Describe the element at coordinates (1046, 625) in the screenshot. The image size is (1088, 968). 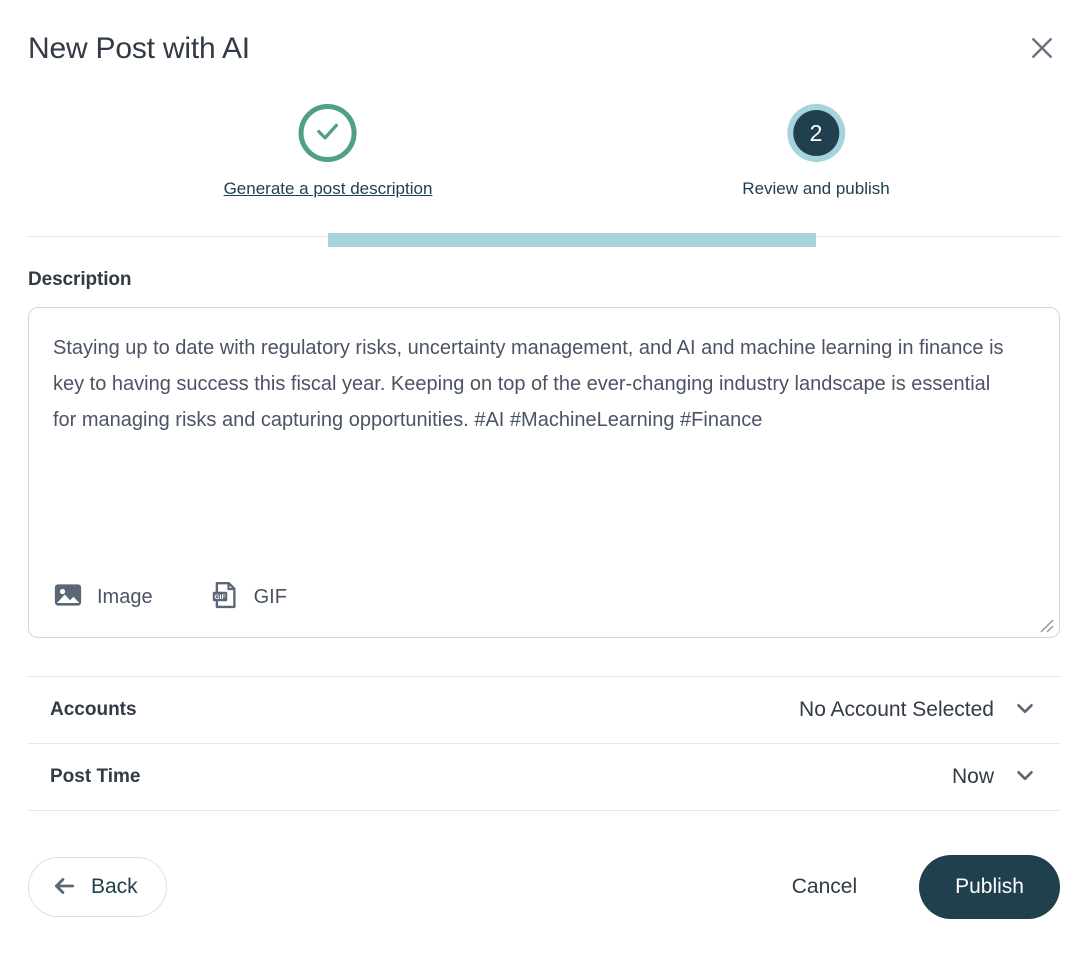
I see `resize-grip-icon` at that location.